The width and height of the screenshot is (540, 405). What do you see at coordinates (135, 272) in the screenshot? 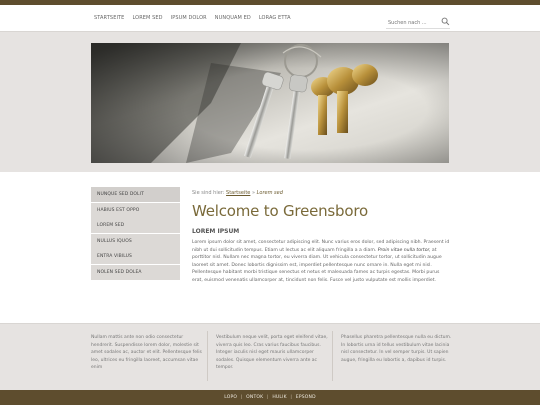
I see `sidebar-item-nolen-sed-dolea: NOLEN SED DOLEA` at bounding box center [135, 272].